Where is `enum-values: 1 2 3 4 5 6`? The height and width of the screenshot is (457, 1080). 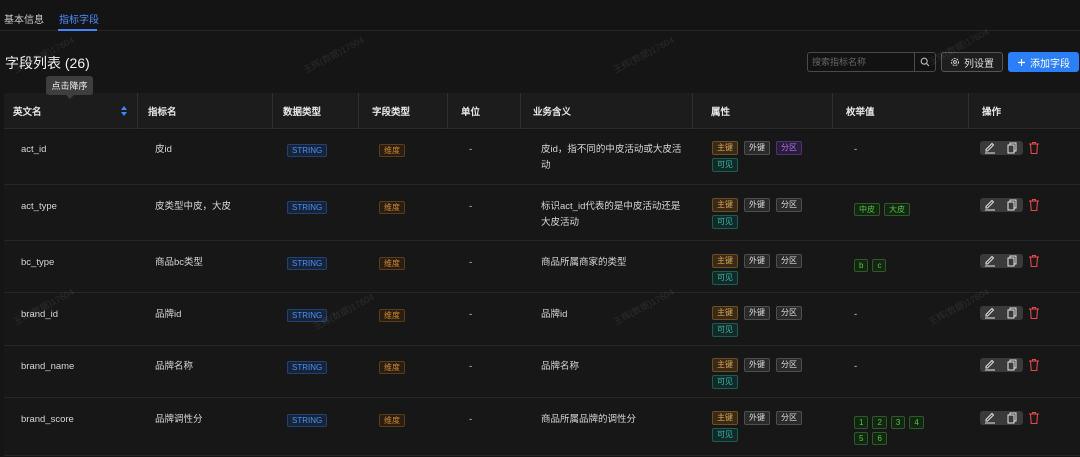 enum-values: 1 2 3 4 5 6 is located at coordinates (899, 432).